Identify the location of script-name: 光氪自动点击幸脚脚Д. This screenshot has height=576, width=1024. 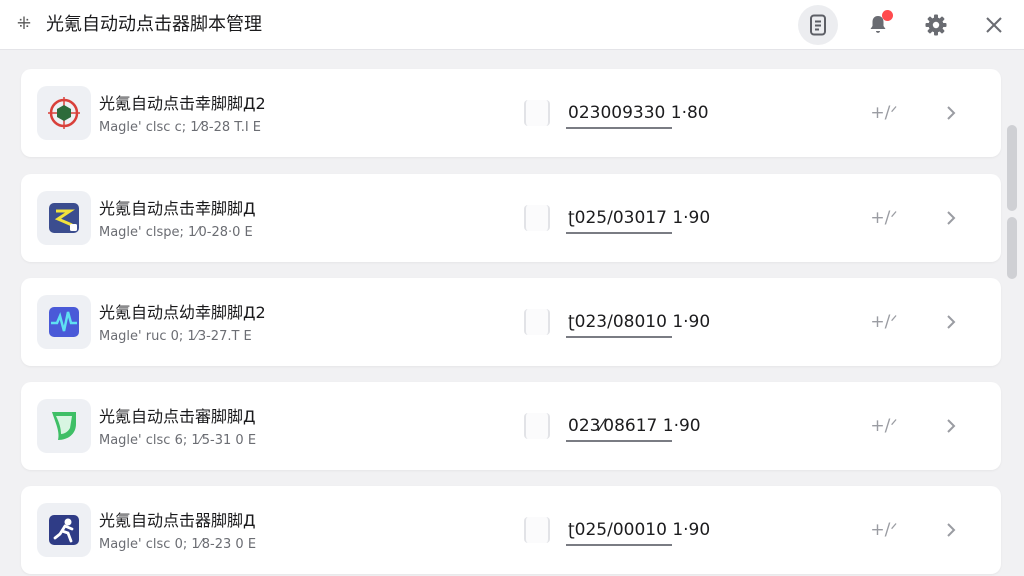
(177, 208).